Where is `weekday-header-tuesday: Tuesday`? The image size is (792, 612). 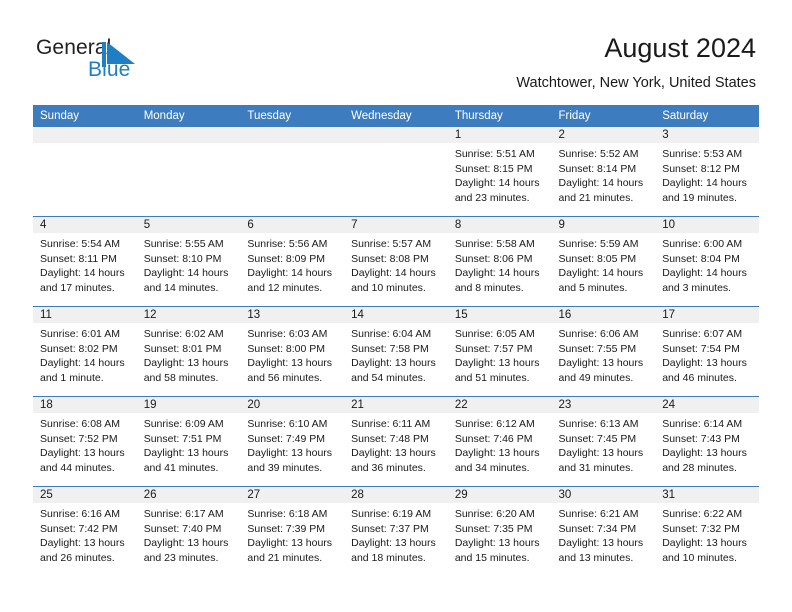 weekday-header-tuesday: Tuesday is located at coordinates (292, 116).